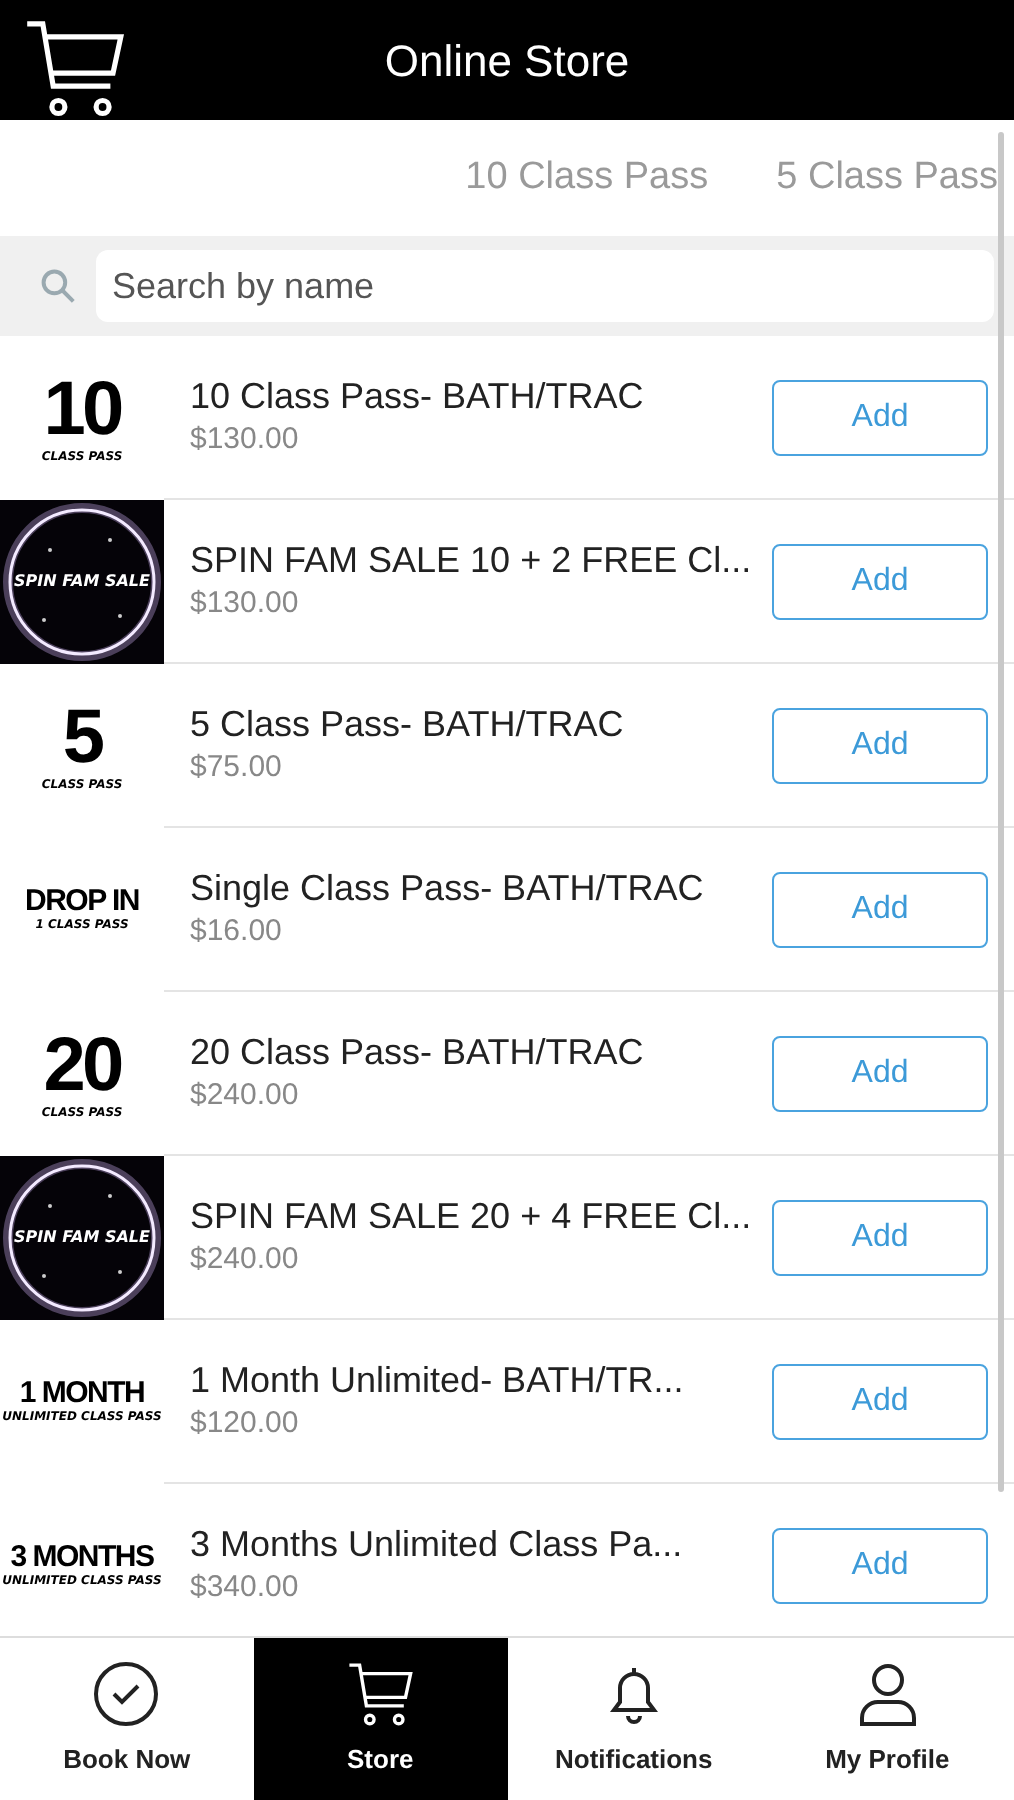 Image resolution: width=1014 pixels, height=1800 pixels. Describe the element at coordinates (545, 286) in the screenshot. I see `search-field: Search by name` at that location.